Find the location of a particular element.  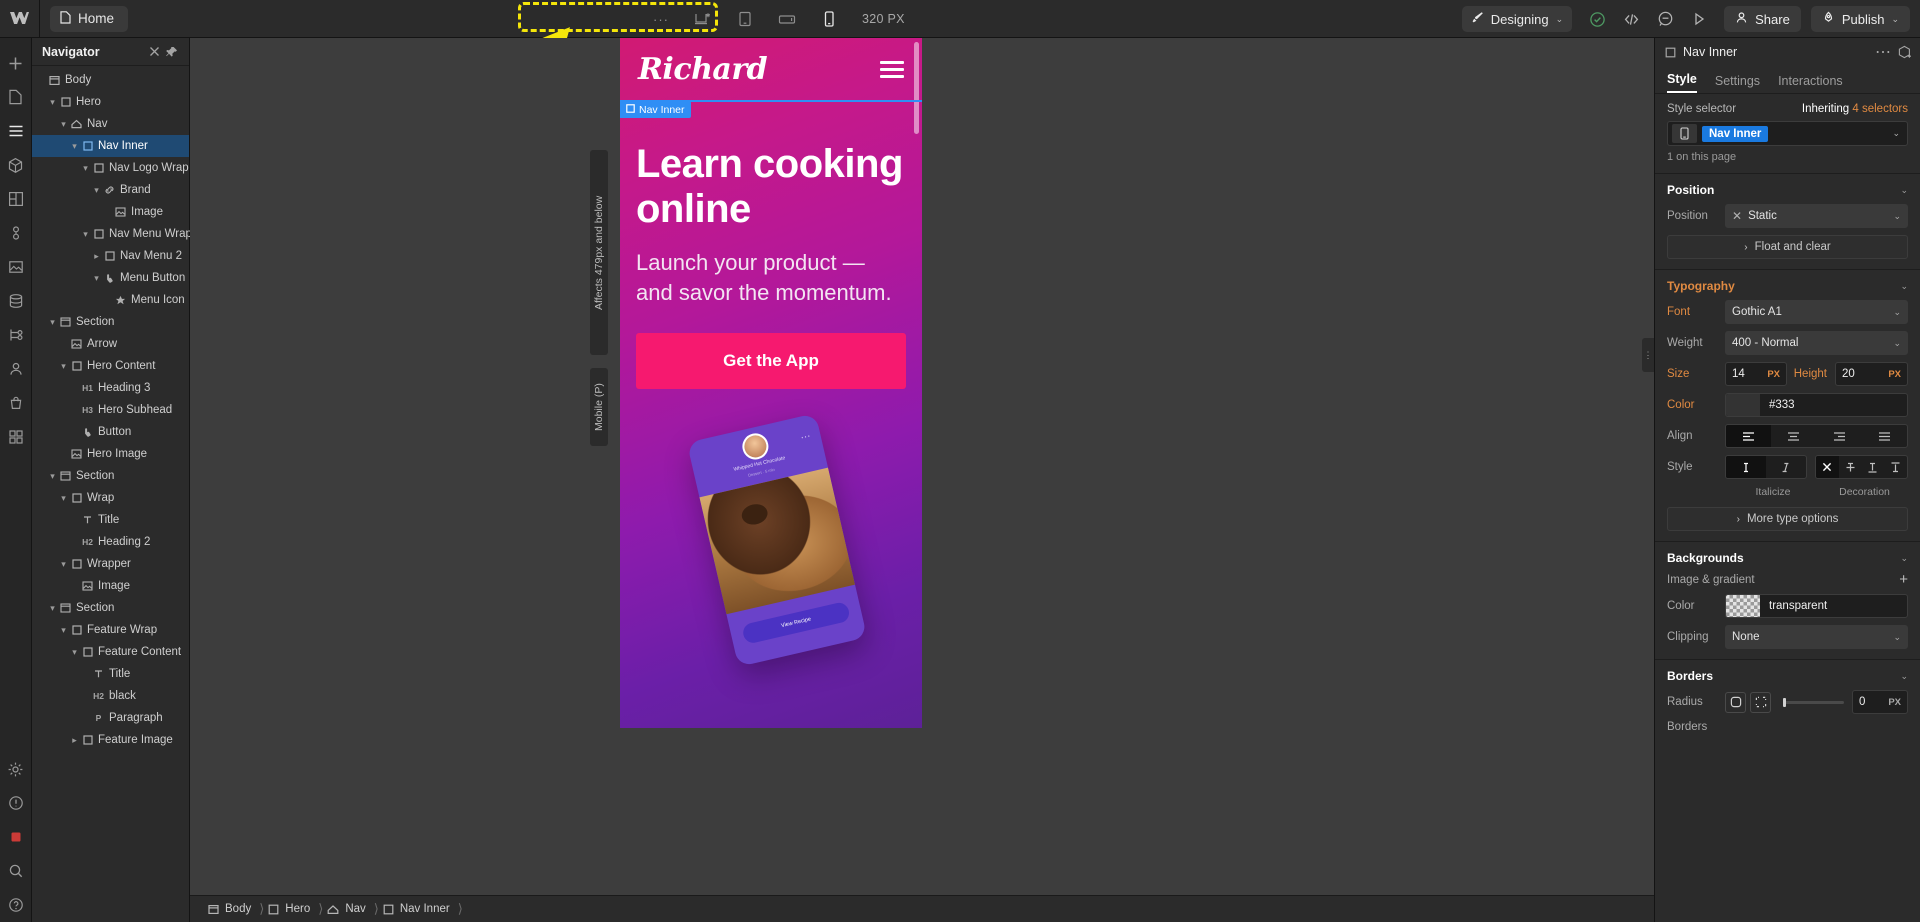

color-swatch is located at coordinates (1743, 405).